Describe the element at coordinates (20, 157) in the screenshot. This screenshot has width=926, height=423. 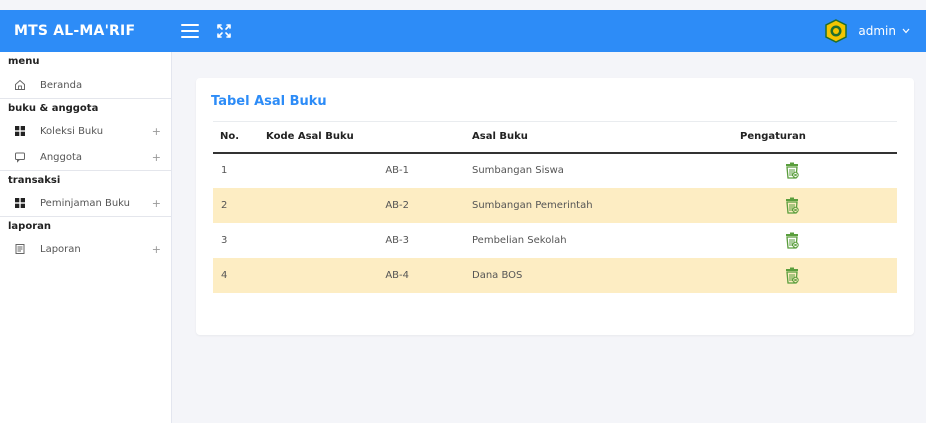
I see `chat-icon` at that location.